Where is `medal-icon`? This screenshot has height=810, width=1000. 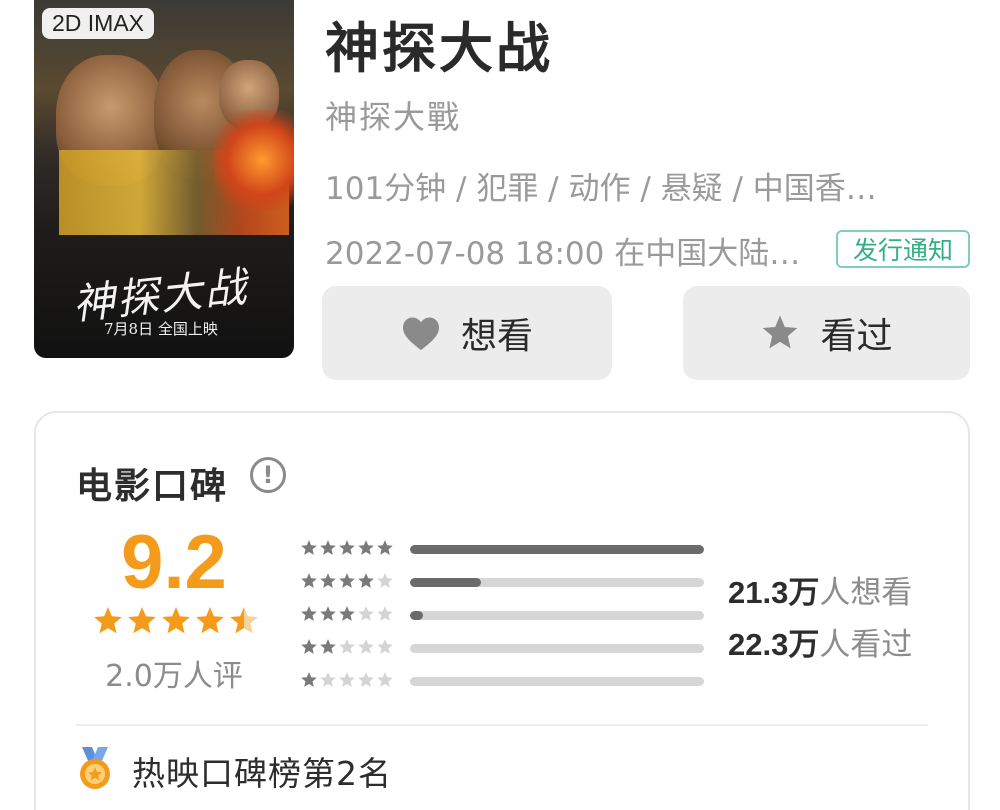
medal-icon is located at coordinates (95, 771).